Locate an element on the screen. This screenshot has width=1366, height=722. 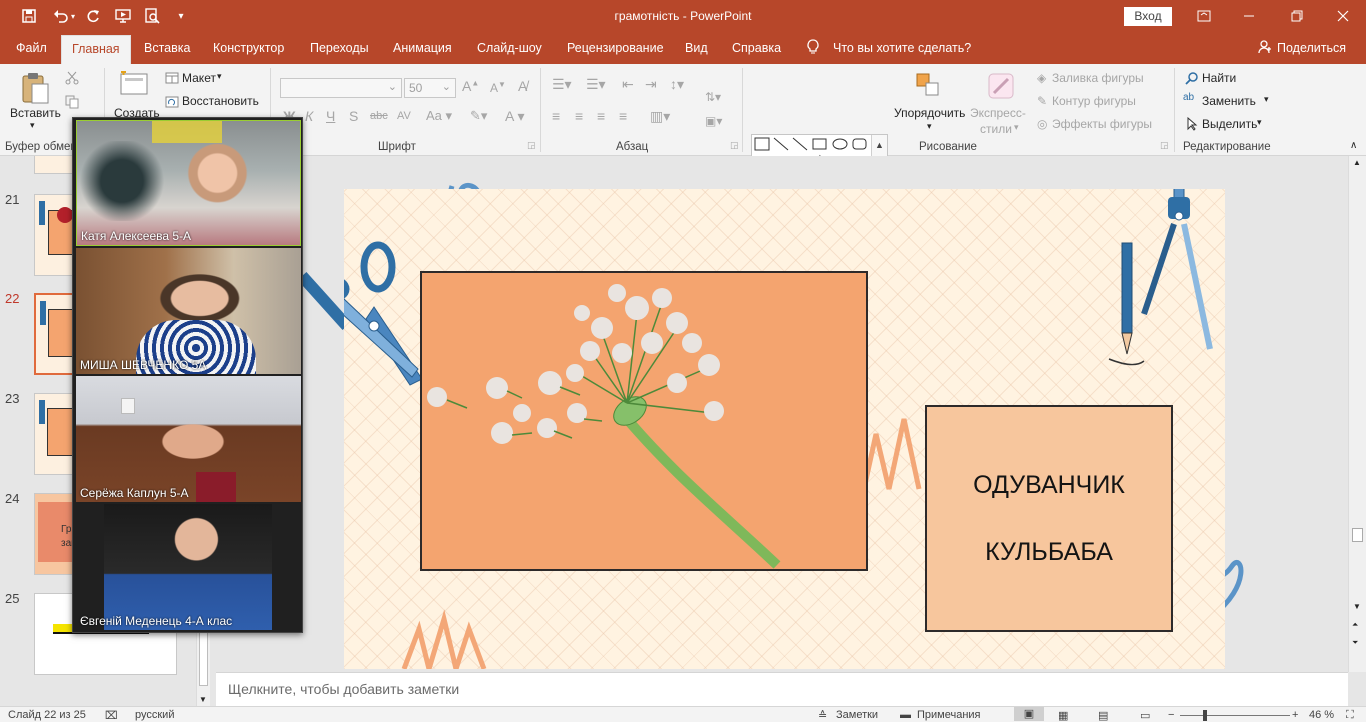
replace-dropdown-icon: ▾ is located at coordinates (1266, 99).